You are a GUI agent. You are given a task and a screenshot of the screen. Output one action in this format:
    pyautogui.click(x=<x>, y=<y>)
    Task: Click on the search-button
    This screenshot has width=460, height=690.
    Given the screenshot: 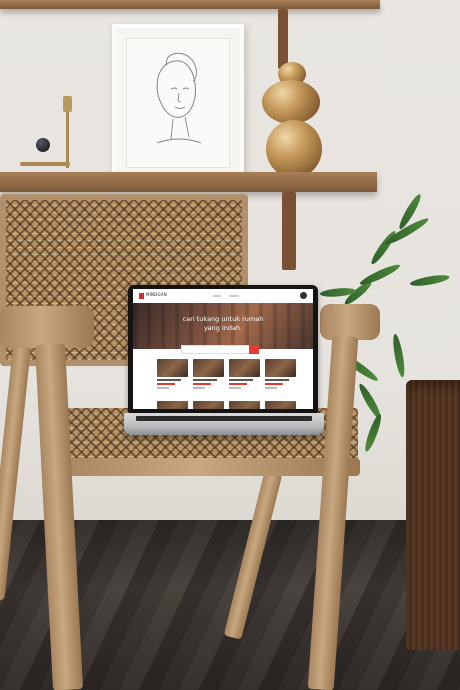 What is the action you would take?
    pyautogui.click(x=254, y=349)
    